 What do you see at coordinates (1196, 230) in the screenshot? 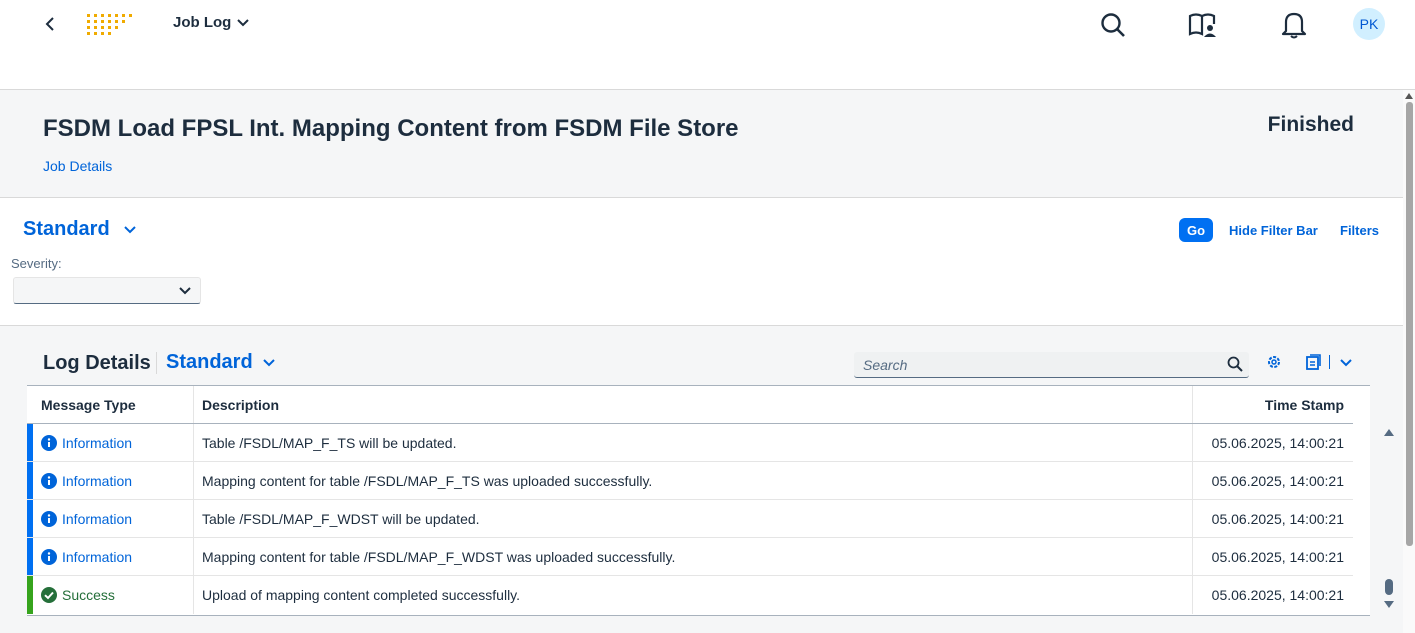
I see `go-button: Go` at bounding box center [1196, 230].